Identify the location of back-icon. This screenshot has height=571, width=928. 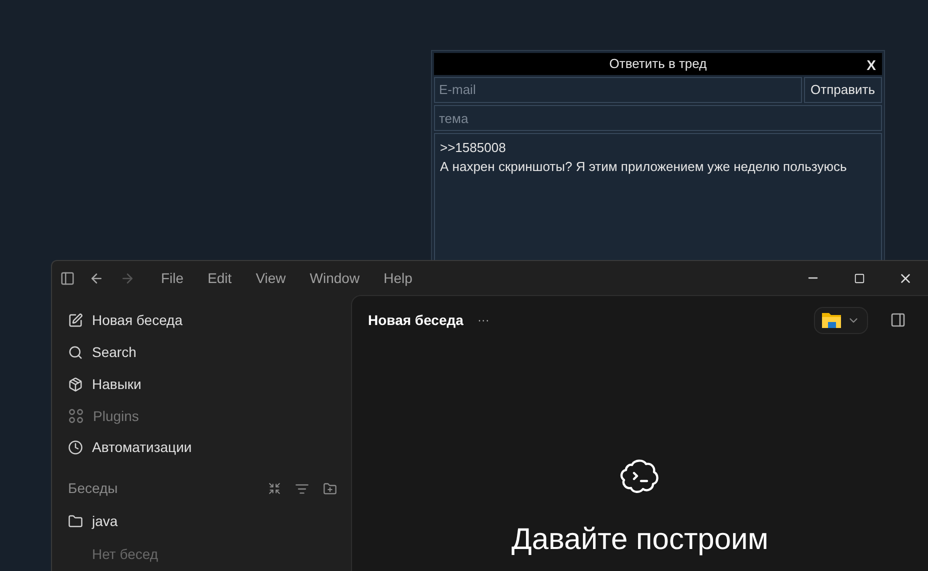
(96, 278).